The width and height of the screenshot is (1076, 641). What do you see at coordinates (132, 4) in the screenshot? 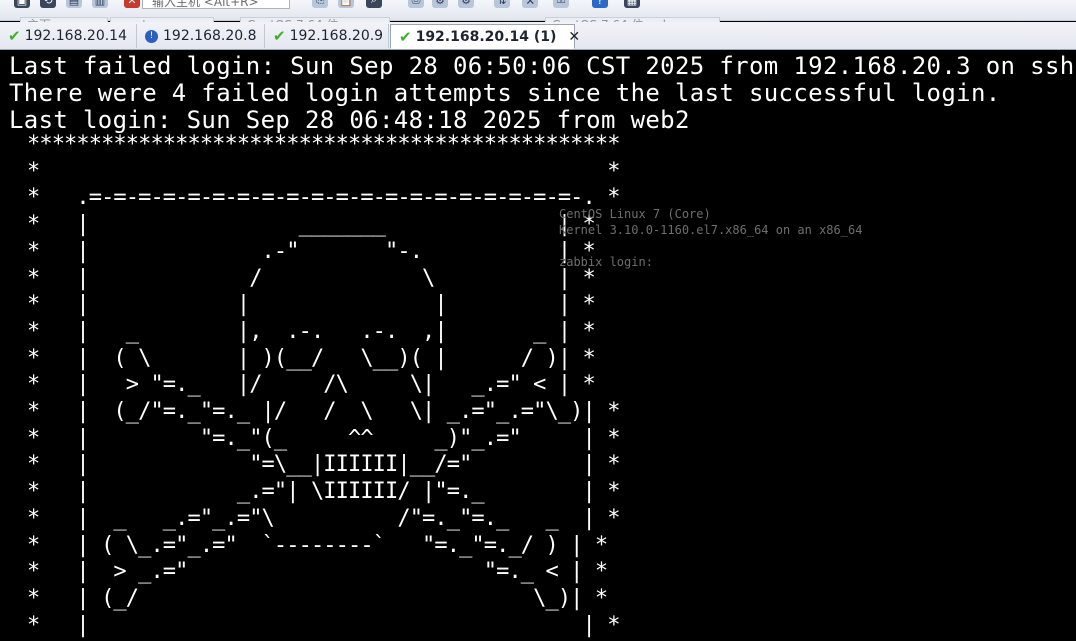
I see `close-session-icon: ✕` at bounding box center [132, 4].